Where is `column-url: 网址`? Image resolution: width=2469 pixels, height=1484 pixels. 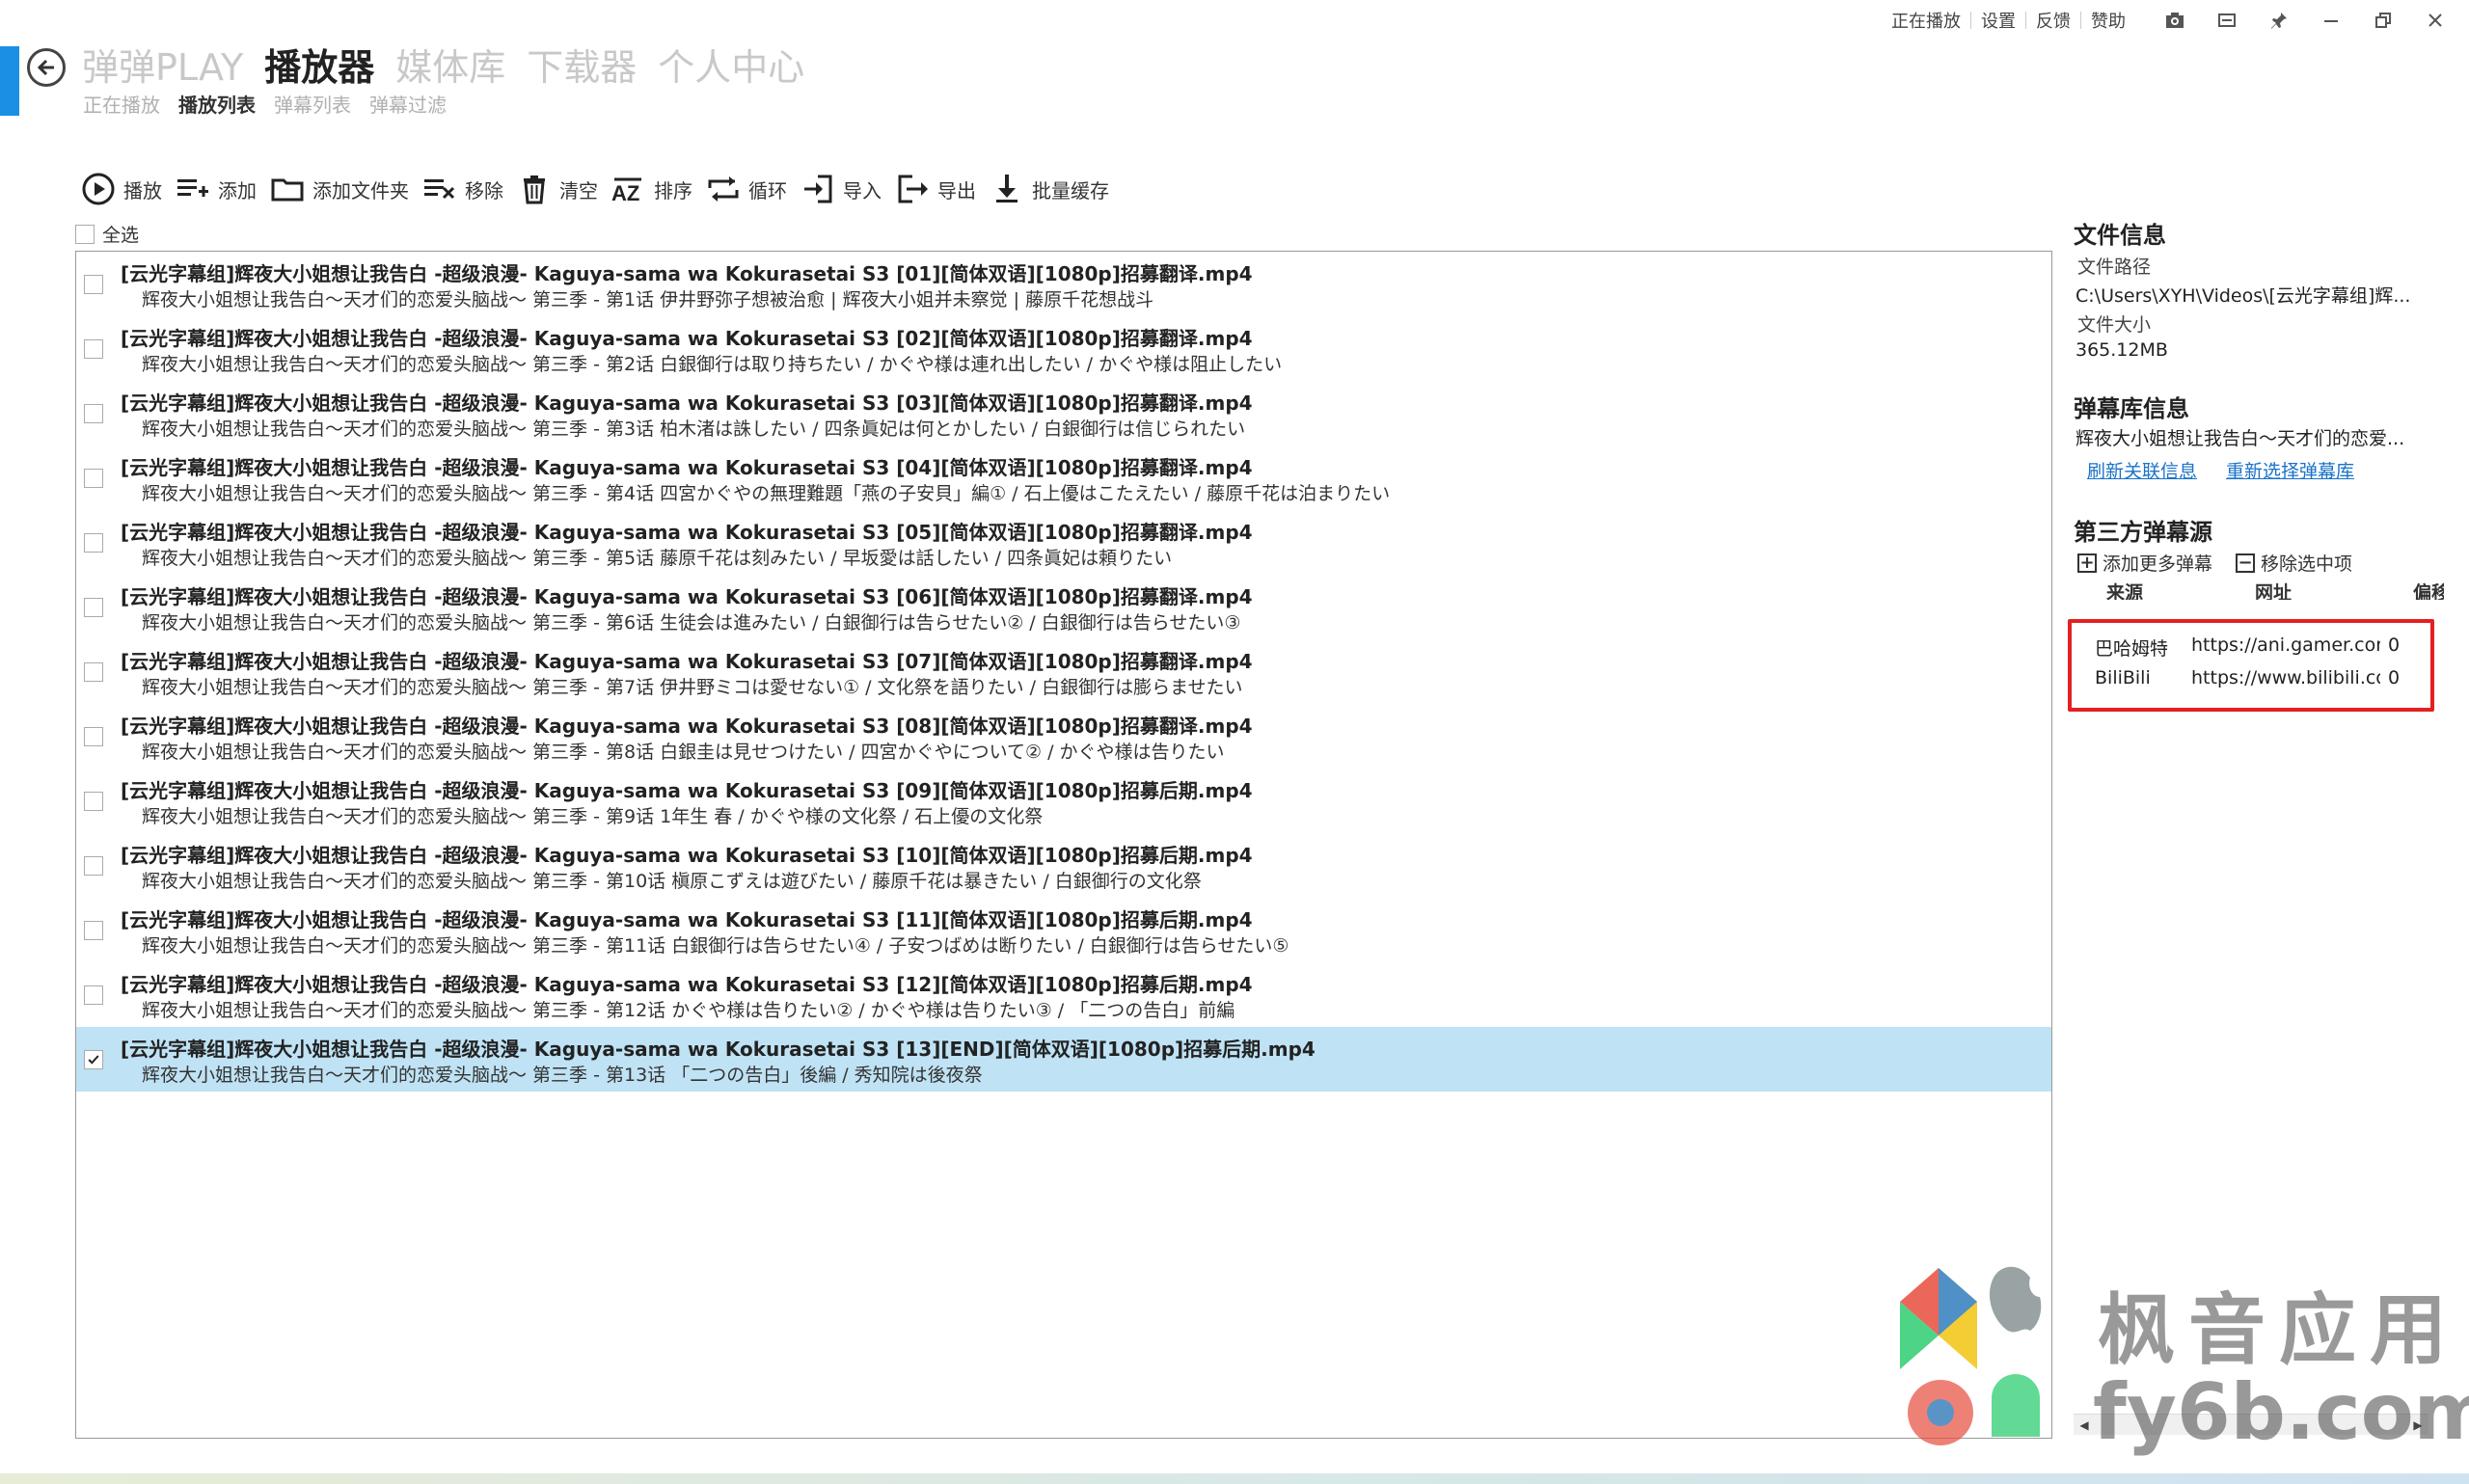
column-url: 网址 is located at coordinates (2273, 589).